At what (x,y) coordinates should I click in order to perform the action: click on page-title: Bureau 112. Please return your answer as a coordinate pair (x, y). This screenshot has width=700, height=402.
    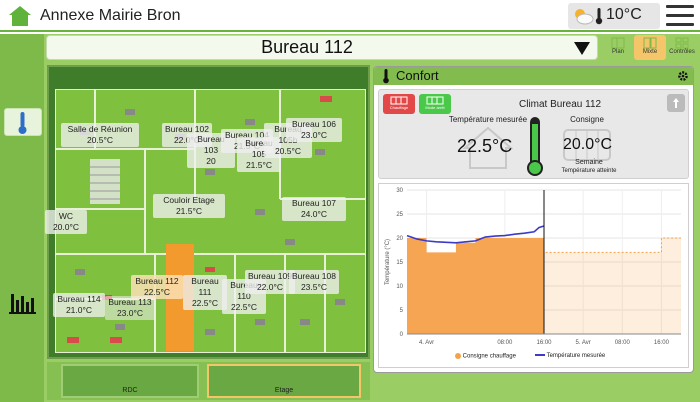
    Looking at the image, I should click on (307, 47).